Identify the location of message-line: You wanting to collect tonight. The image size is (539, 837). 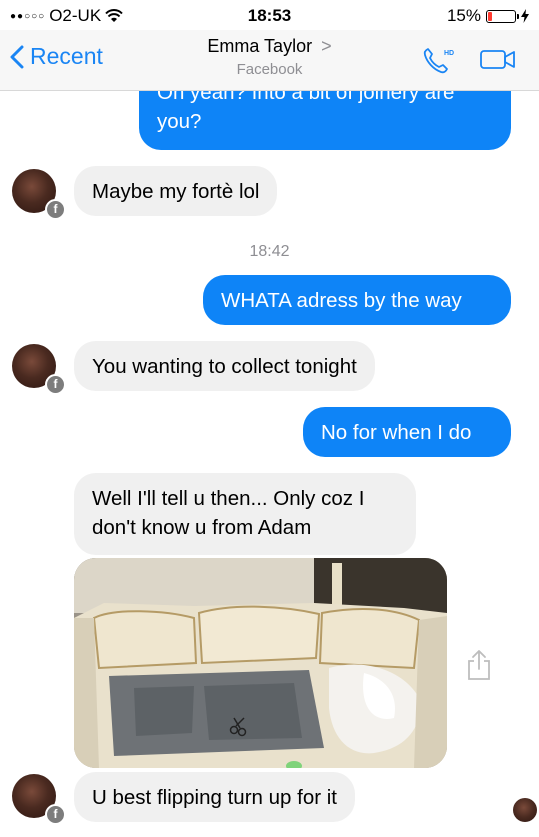
(224, 366).